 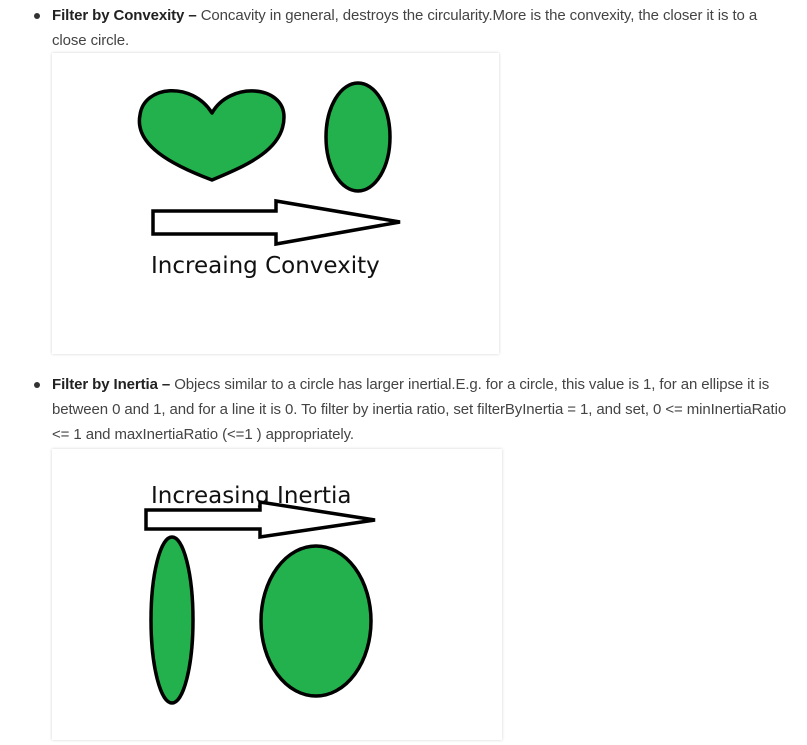 I want to click on wide-ellipse-shape, so click(x=316, y=621).